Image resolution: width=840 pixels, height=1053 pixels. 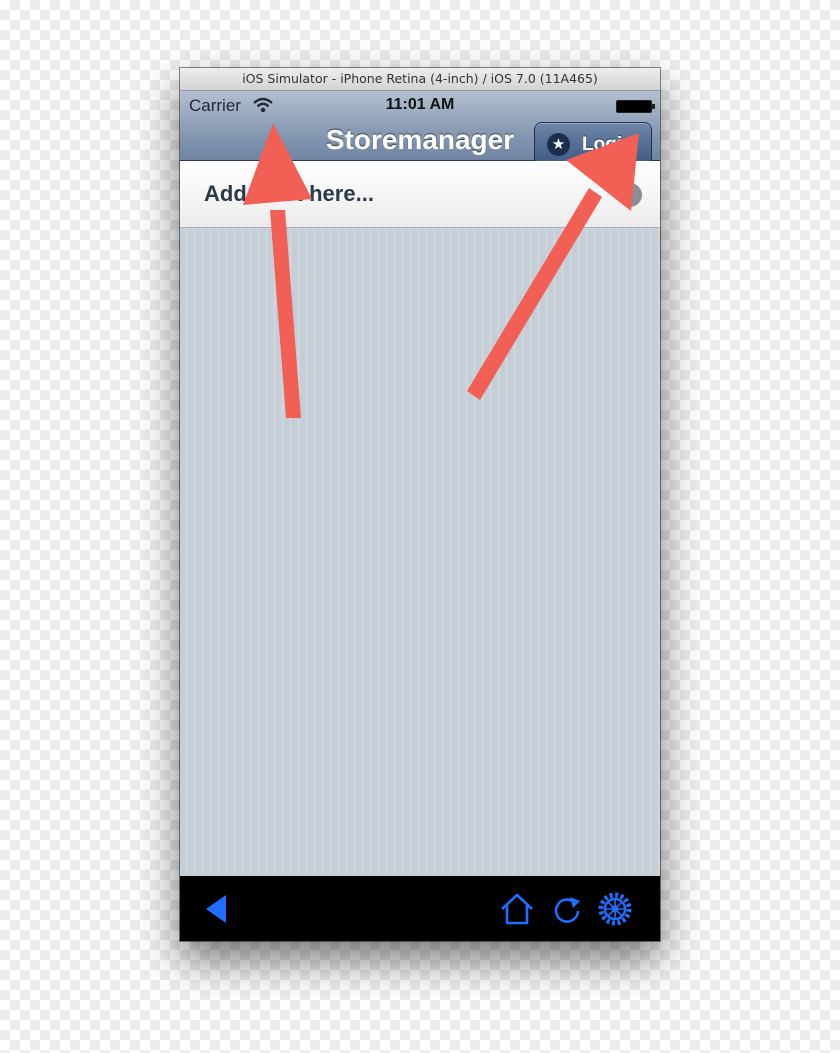 What do you see at coordinates (277, 270) in the screenshot?
I see `annotation-arrow-left` at bounding box center [277, 270].